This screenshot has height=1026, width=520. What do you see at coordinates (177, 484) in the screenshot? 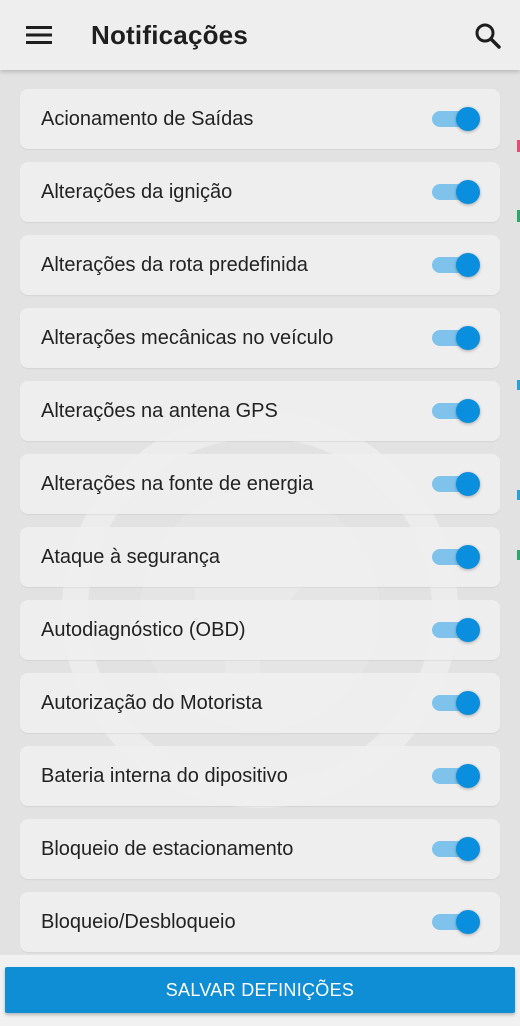
I see `notification-label: Alterações na fonte de energia` at bounding box center [177, 484].